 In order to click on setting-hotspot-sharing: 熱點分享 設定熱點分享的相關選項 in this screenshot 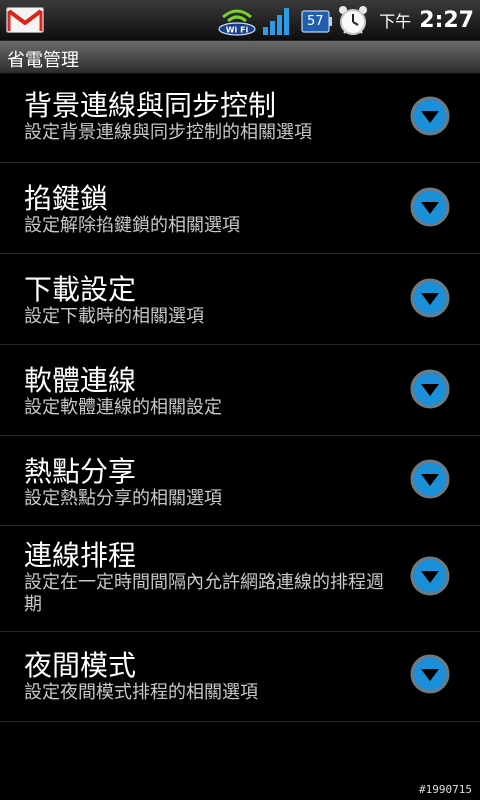, I will do `click(240, 481)`.